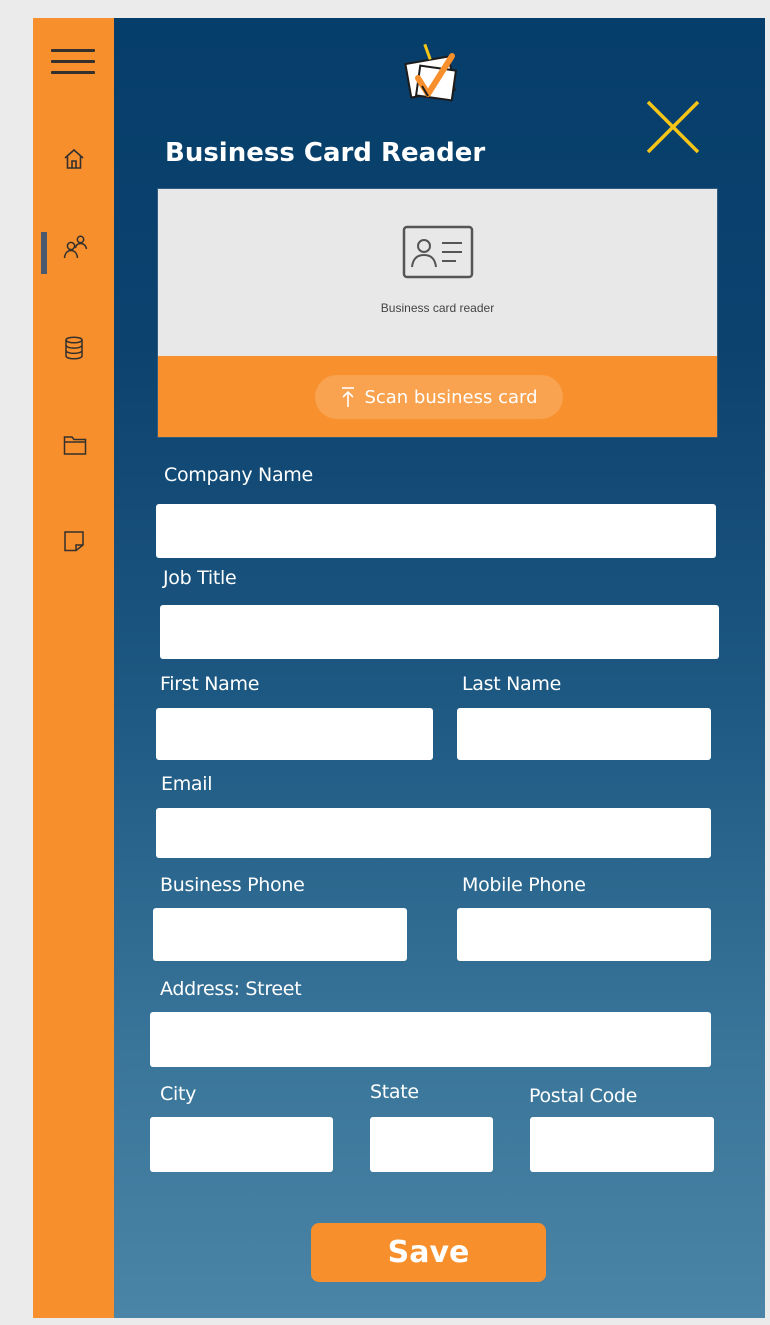  I want to click on company-name-label: Company Name, so click(238, 475).